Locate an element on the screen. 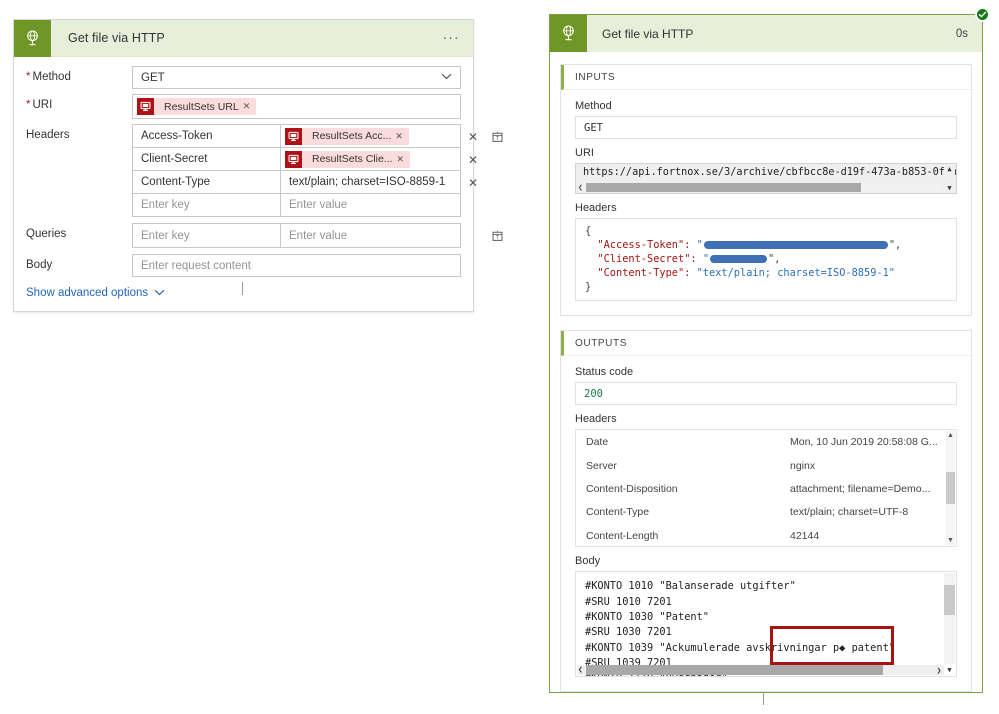  queries-label: Queries is located at coordinates (46, 234).